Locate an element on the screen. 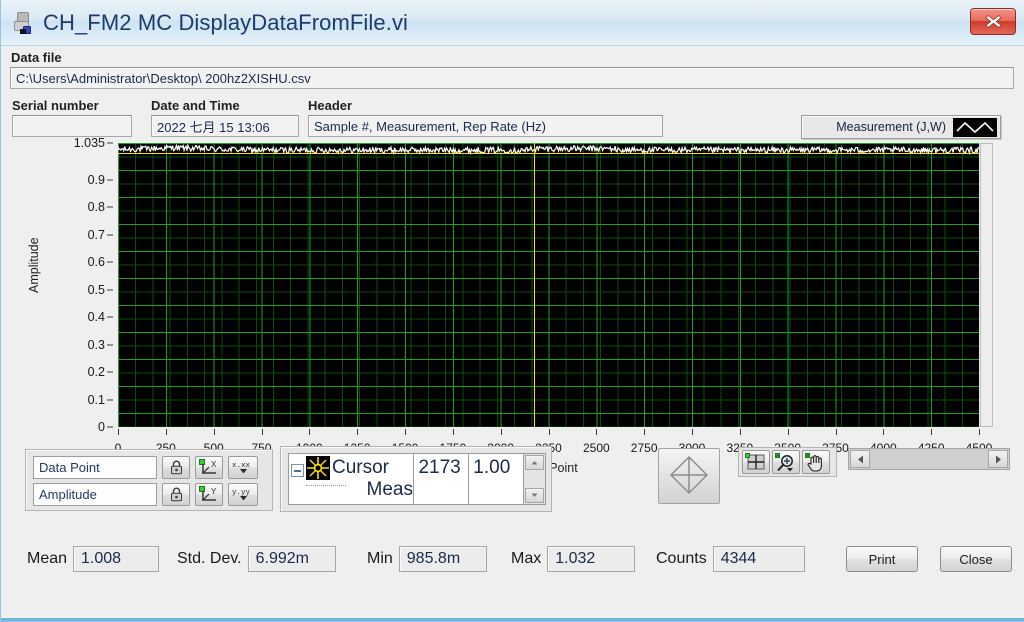 The image size is (1024, 622). svg-text: x.xx is located at coordinates (241, 466).